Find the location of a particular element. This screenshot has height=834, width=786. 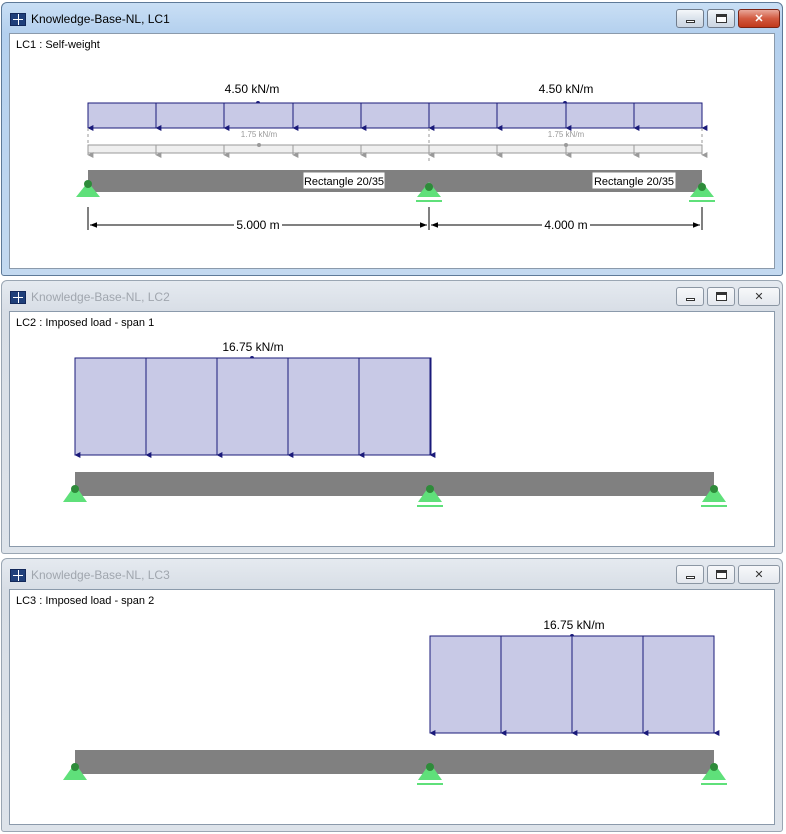

dimension-lines is located at coordinates (395, 218).